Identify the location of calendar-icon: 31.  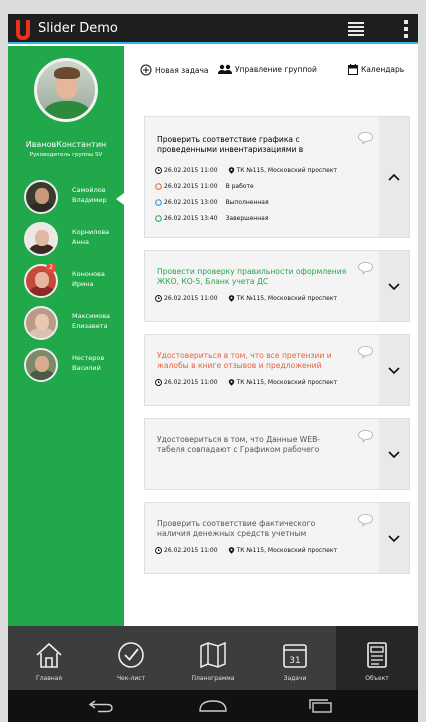
(295, 656).